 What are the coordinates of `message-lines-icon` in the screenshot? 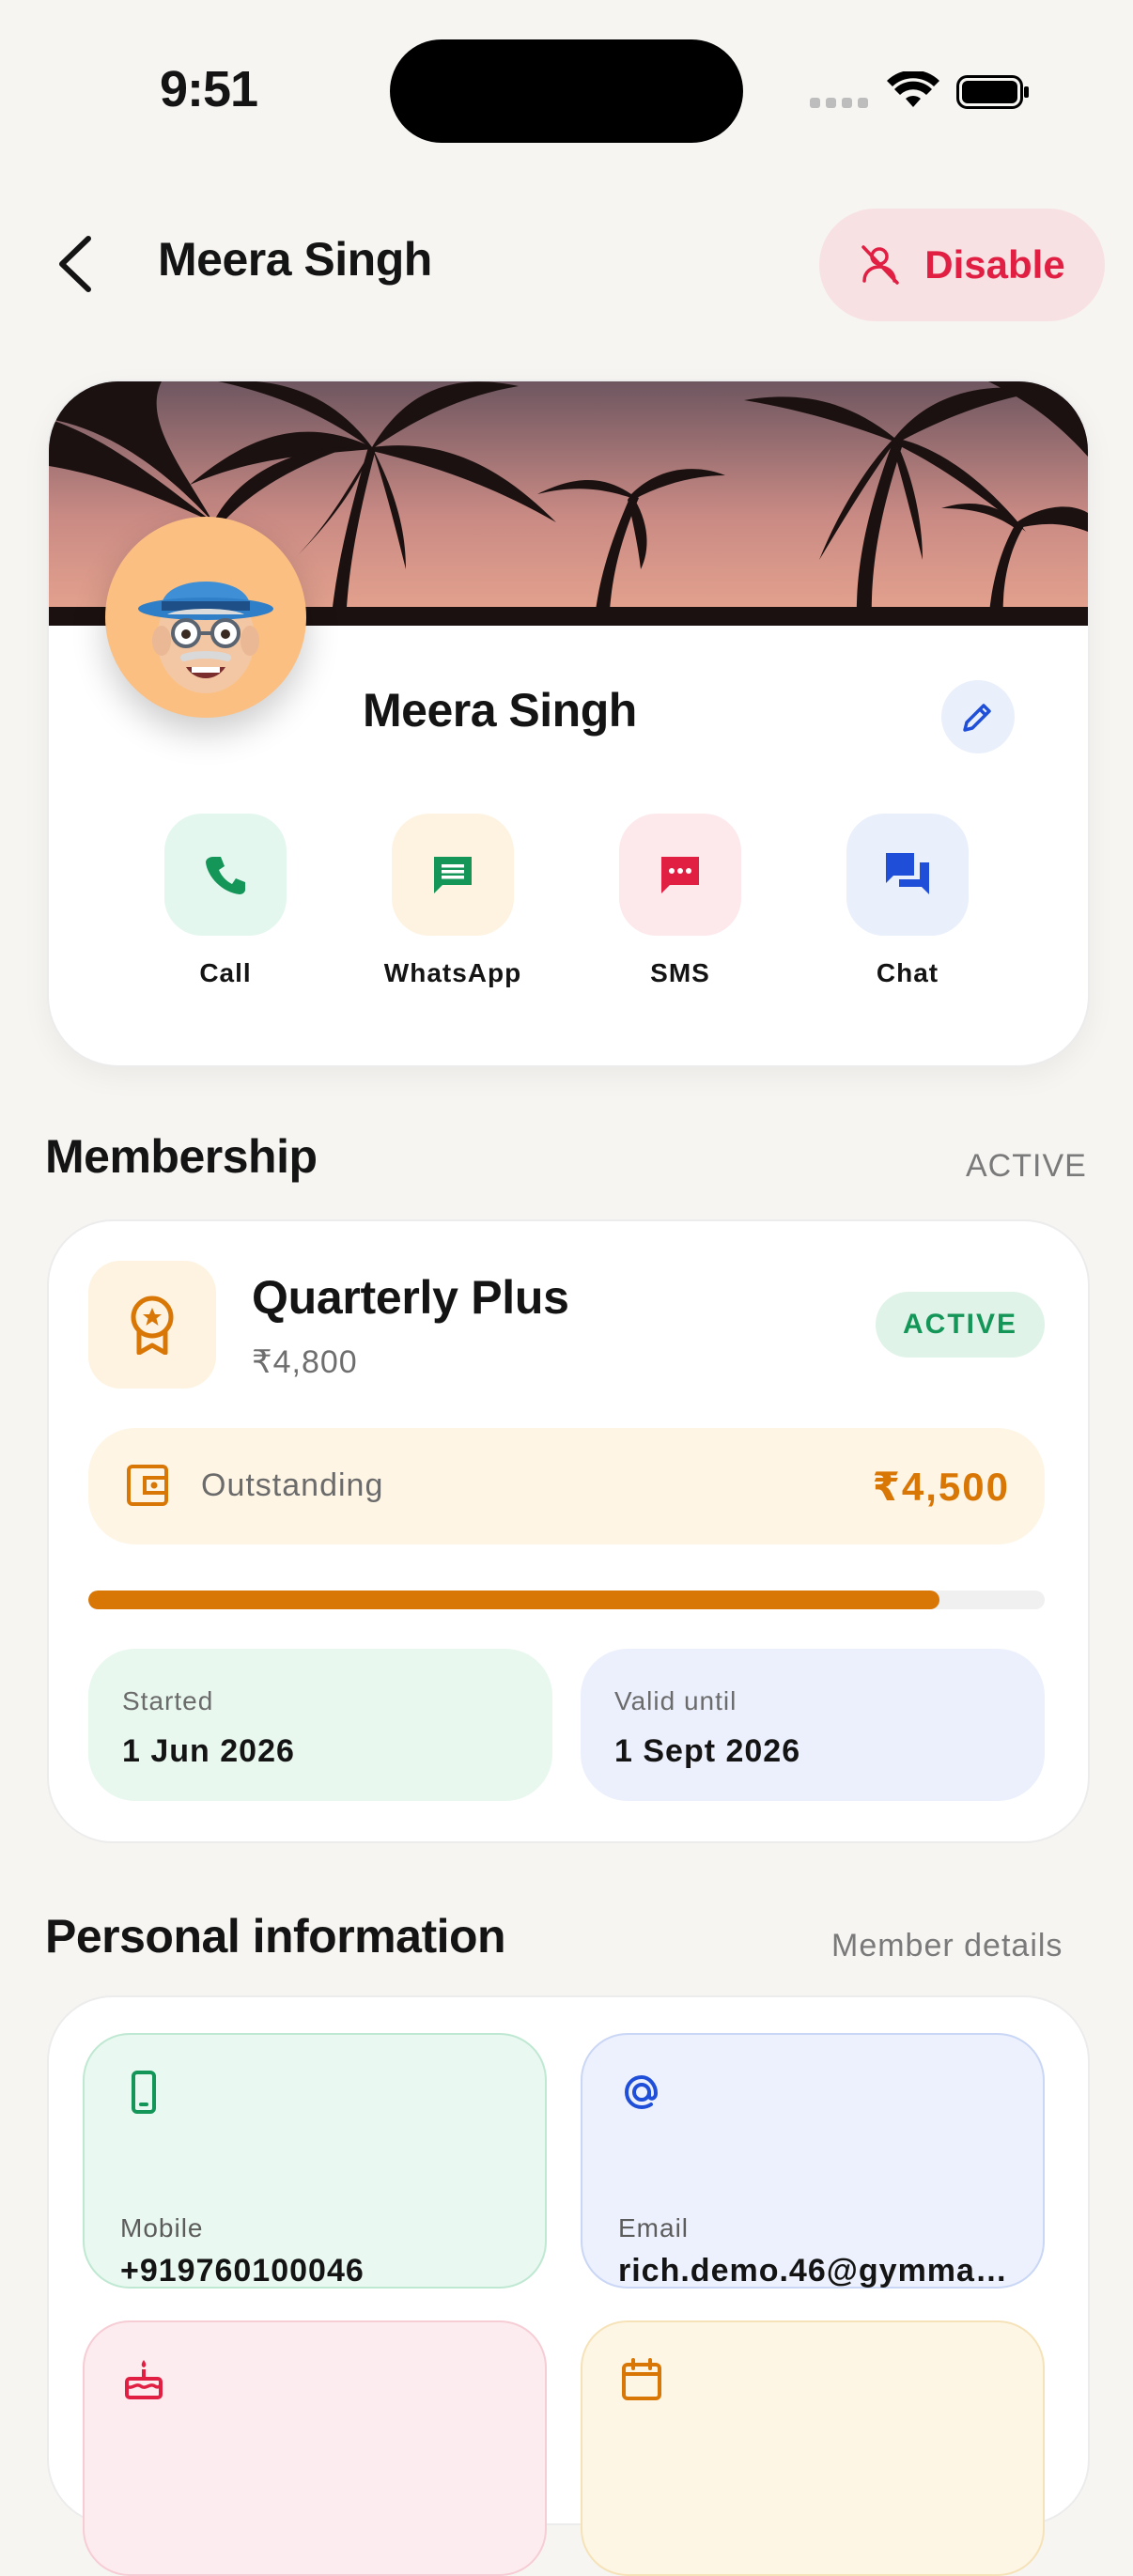 It's located at (453, 875).